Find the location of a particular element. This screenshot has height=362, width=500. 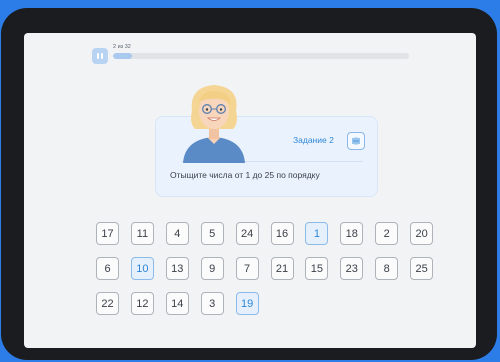

progress-fill is located at coordinates (122, 56).